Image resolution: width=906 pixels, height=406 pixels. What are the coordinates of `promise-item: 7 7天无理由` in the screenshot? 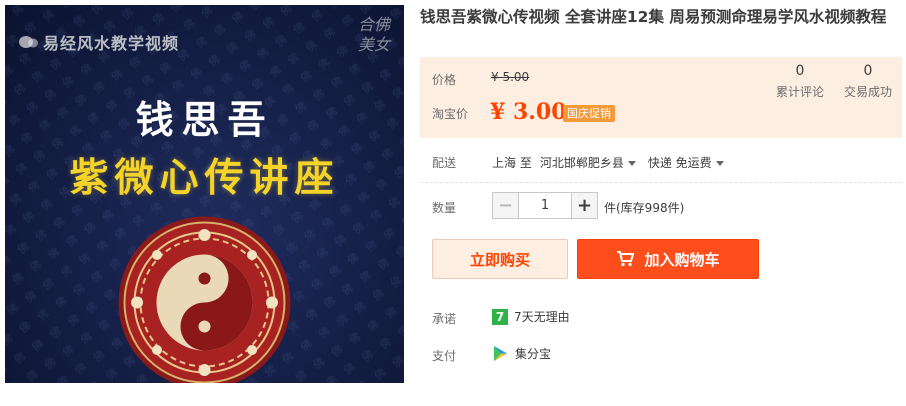 It's located at (531, 316).